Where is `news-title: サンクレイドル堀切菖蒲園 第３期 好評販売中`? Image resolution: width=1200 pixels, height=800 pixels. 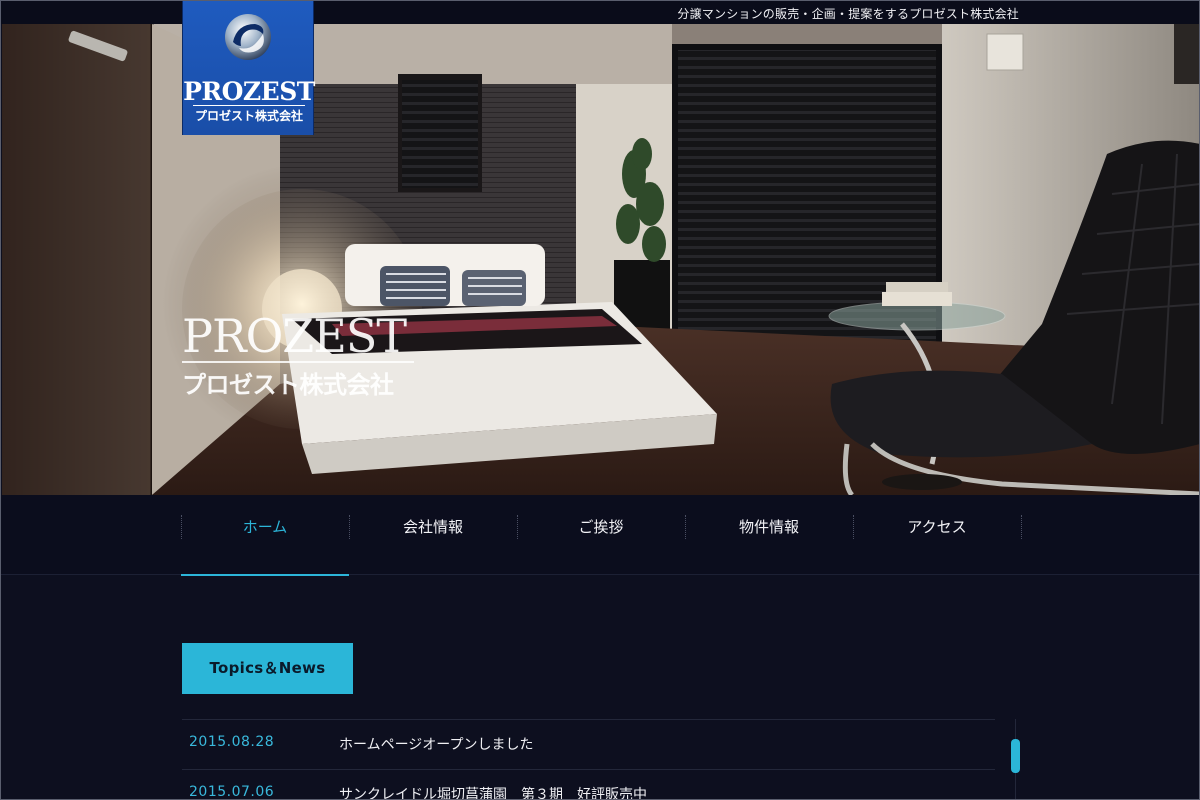
news-title: サンクレイドル堀切菖蒲園 第３期 好評販売中 is located at coordinates (493, 791).